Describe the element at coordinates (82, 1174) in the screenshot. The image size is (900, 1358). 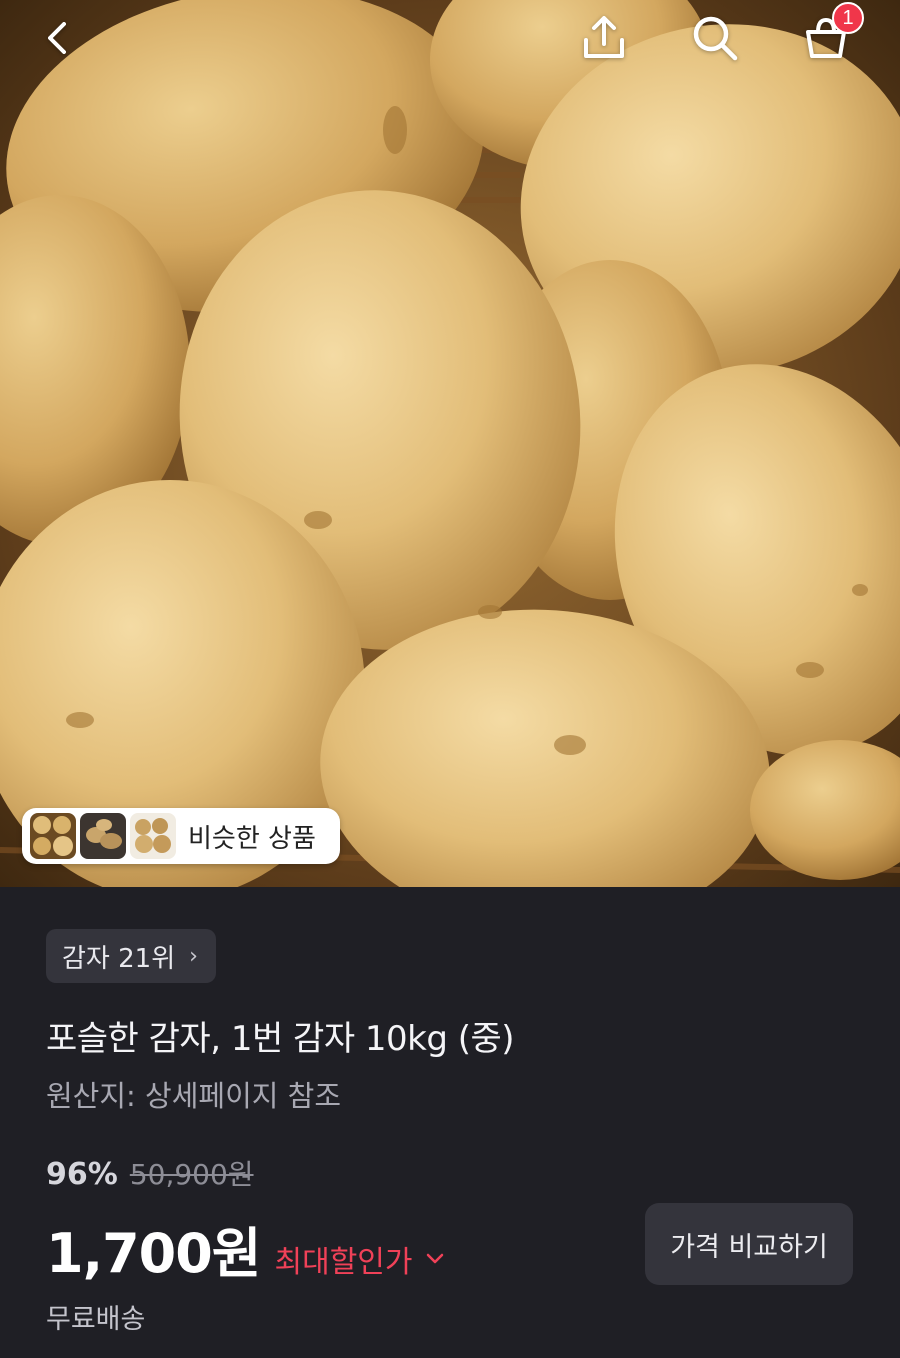
I see `discount-rate: 96%` at that location.